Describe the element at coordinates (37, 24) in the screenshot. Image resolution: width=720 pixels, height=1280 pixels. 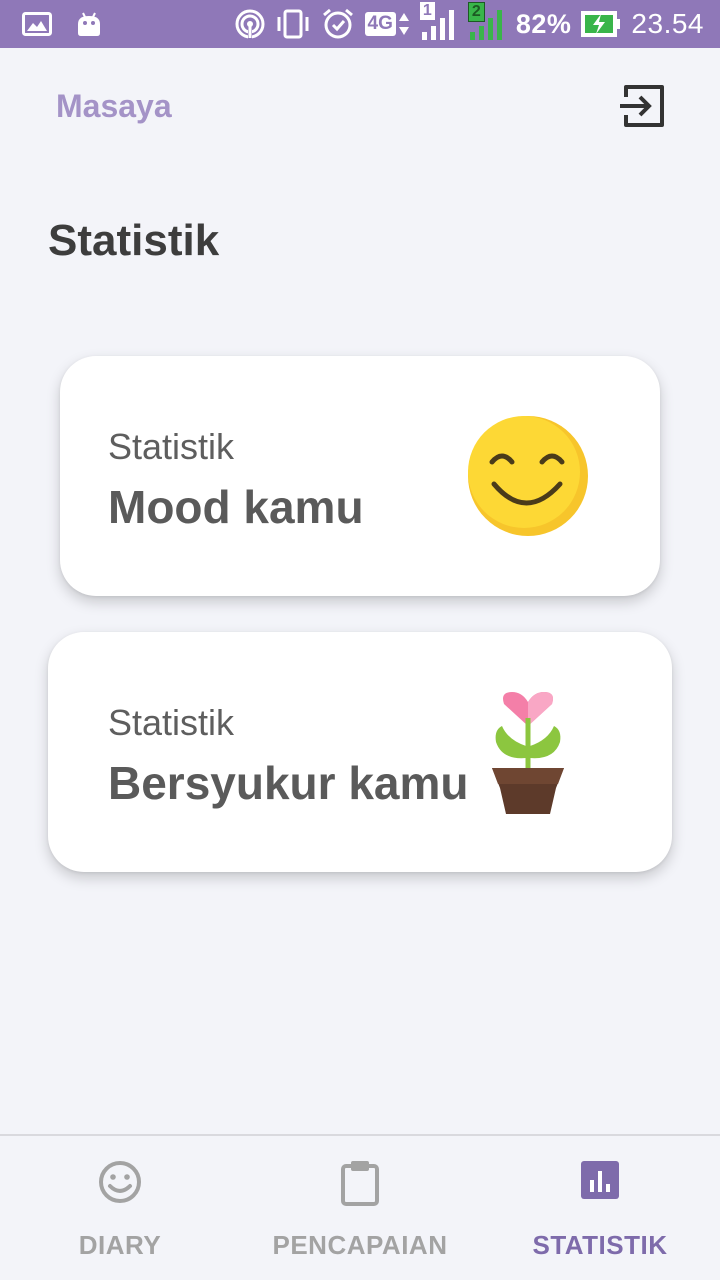
I see `gallery-icon` at that location.